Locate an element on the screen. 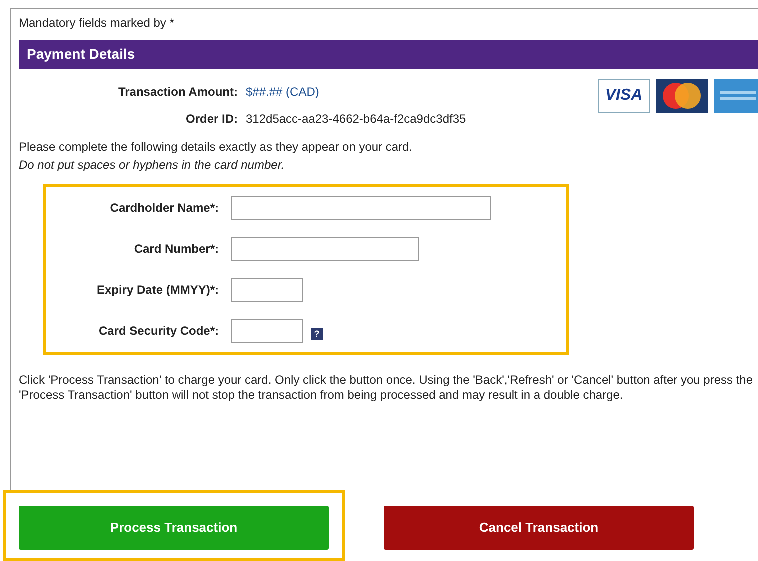 This screenshot has width=758, height=561. help-icon: ? is located at coordinates (317, 334).